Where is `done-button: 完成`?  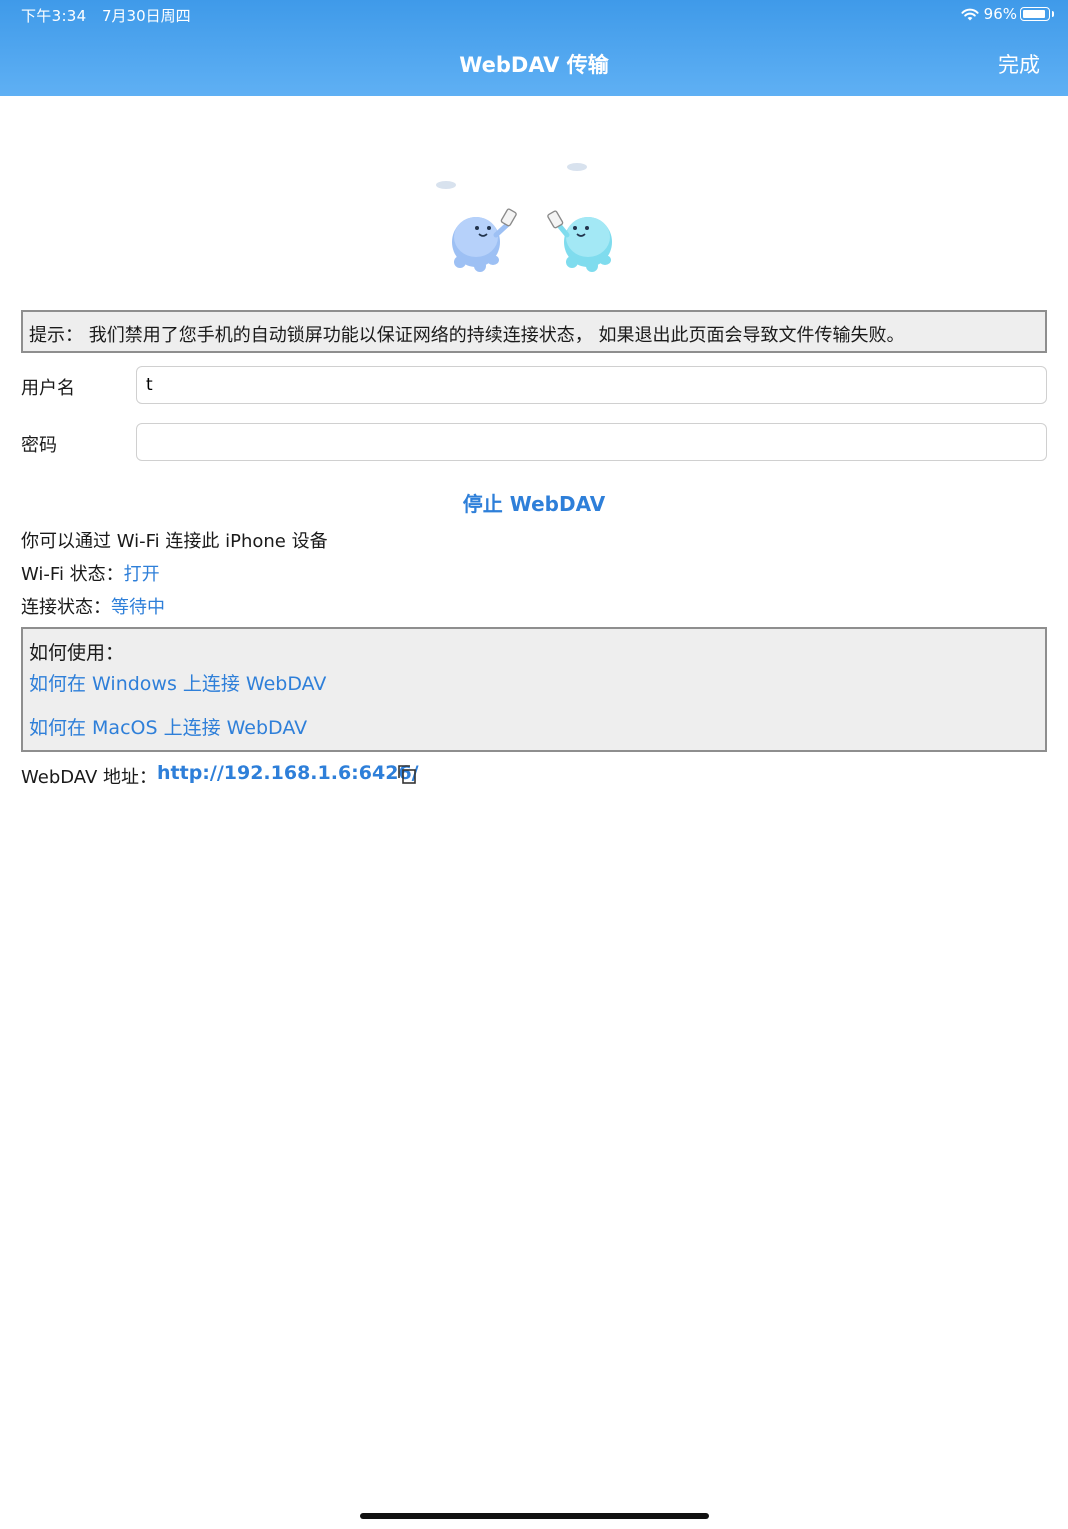
done-button: 完成 is located at coordinates (1019, 64).